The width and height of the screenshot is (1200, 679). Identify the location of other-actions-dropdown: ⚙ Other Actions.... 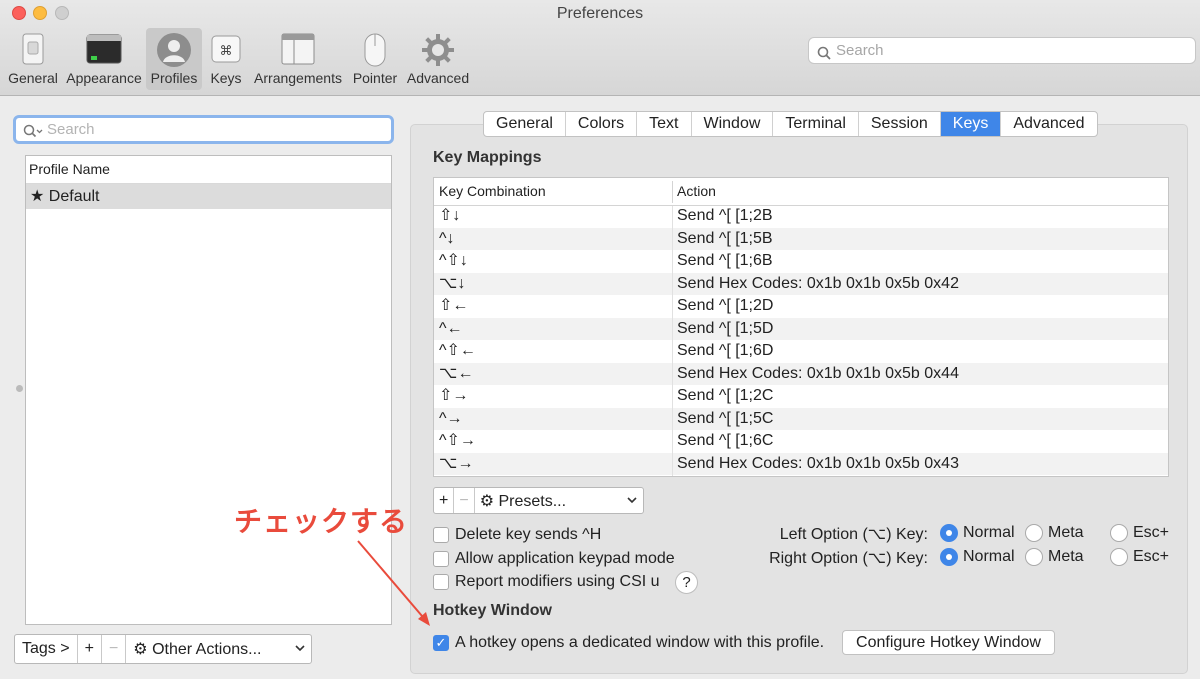
(218, 649).